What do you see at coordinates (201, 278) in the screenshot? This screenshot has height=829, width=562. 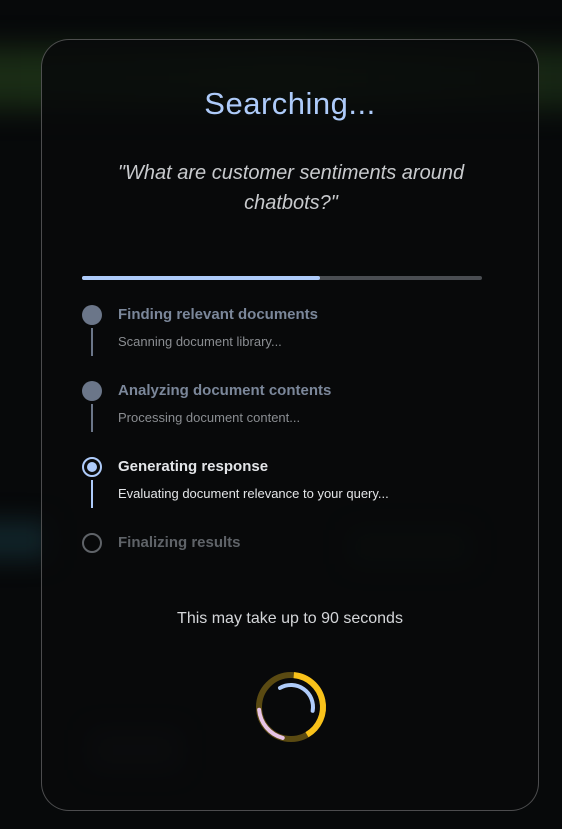 I see `progress-bar-fill` at bounding box center [201, 278].